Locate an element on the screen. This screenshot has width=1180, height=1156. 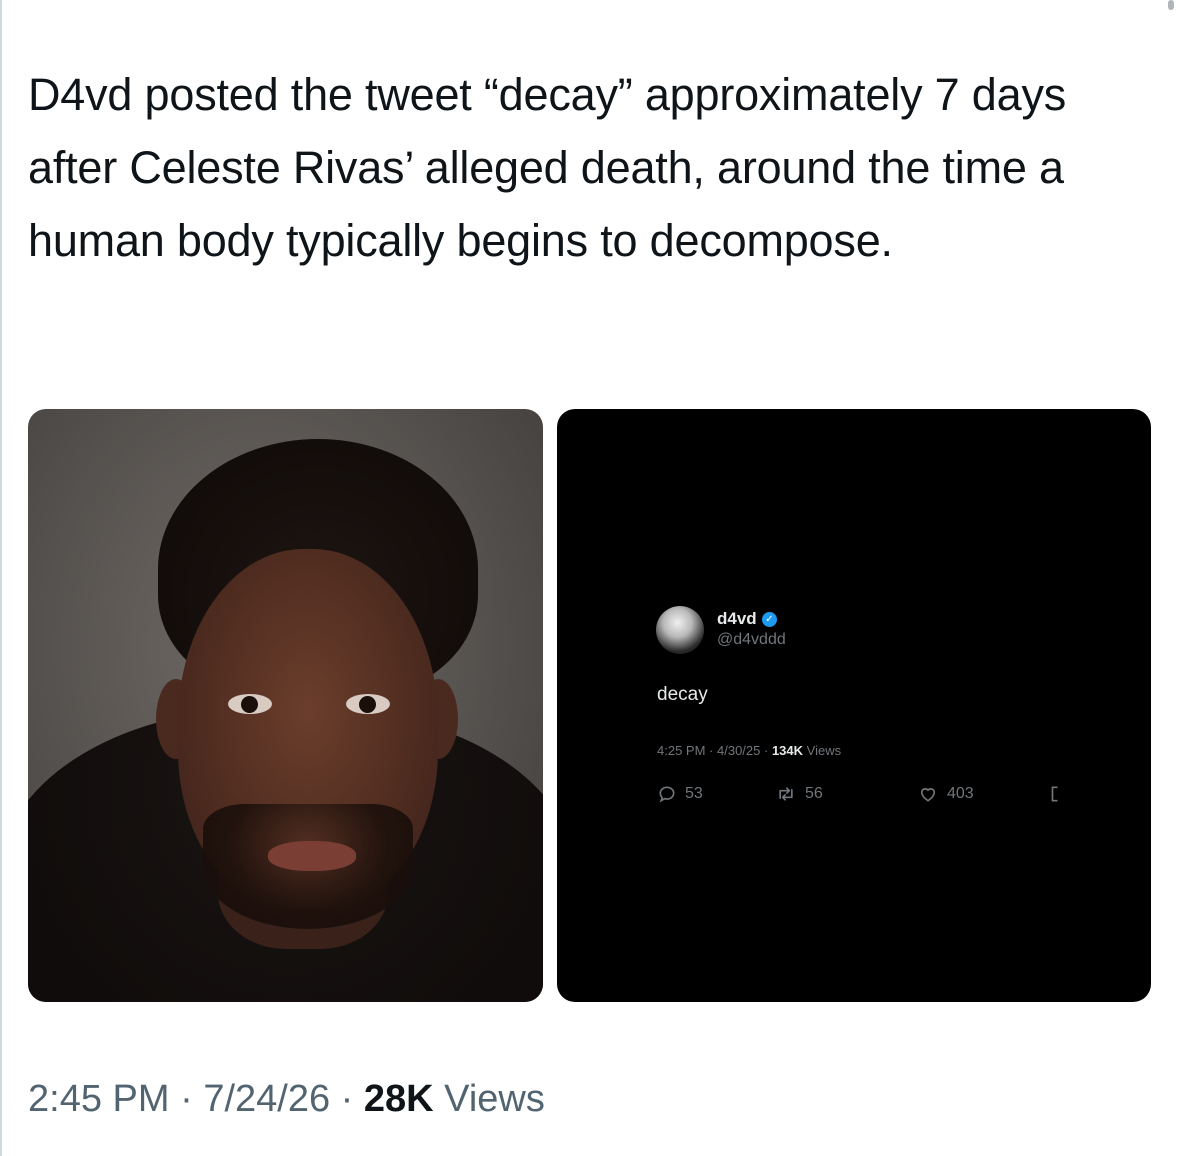
embedded-tweet-text: decay is located at coordinates (682, 694).